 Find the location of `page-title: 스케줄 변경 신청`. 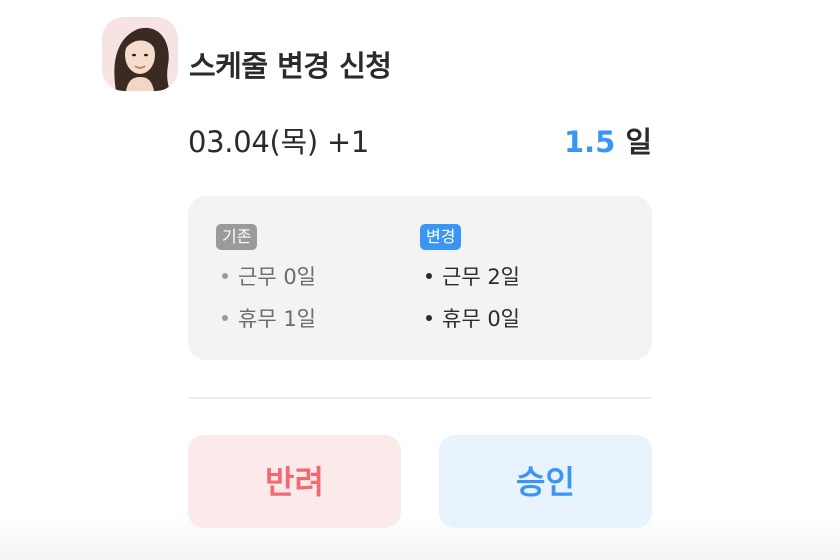

page-title: 스케줄 변경 신청 is located at coordinates (290, 66).